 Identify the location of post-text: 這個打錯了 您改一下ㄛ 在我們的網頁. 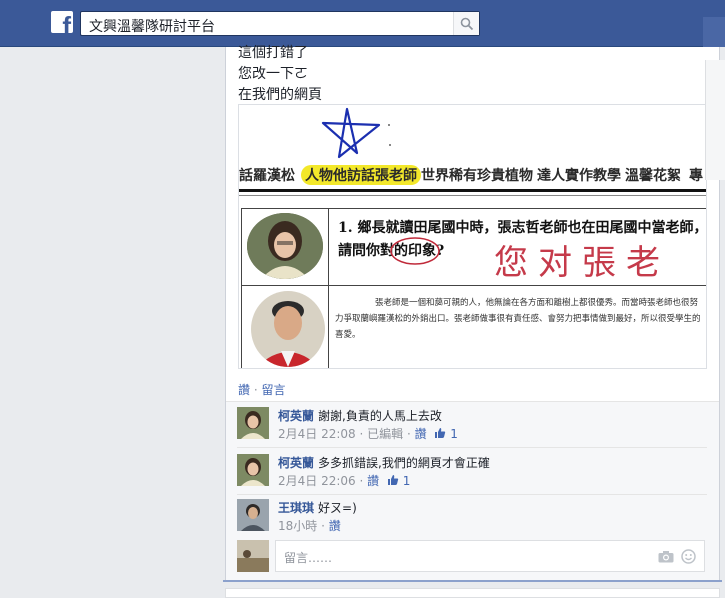
(280, 74).